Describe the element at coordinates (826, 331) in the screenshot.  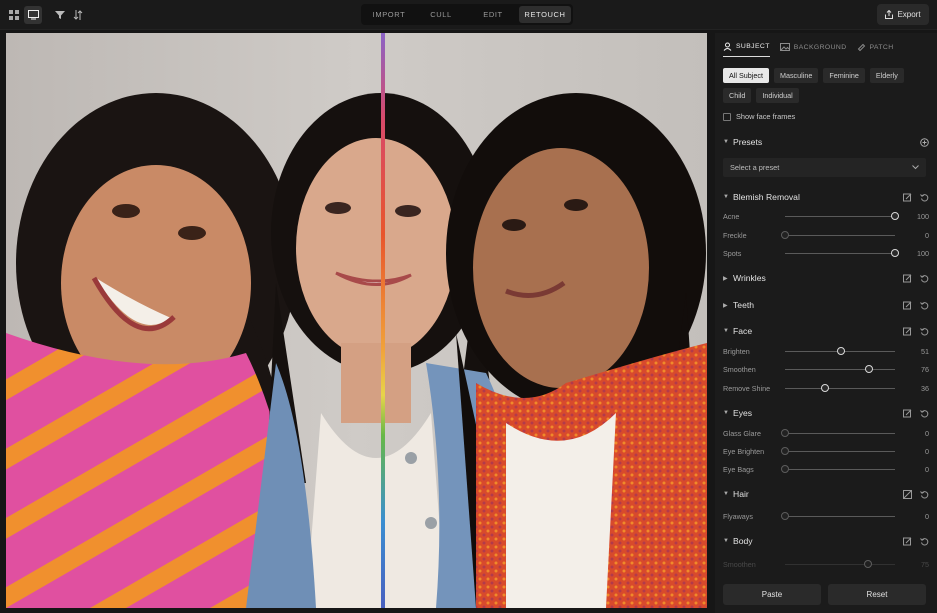
I see `section-face: ▼ Face` at that location.